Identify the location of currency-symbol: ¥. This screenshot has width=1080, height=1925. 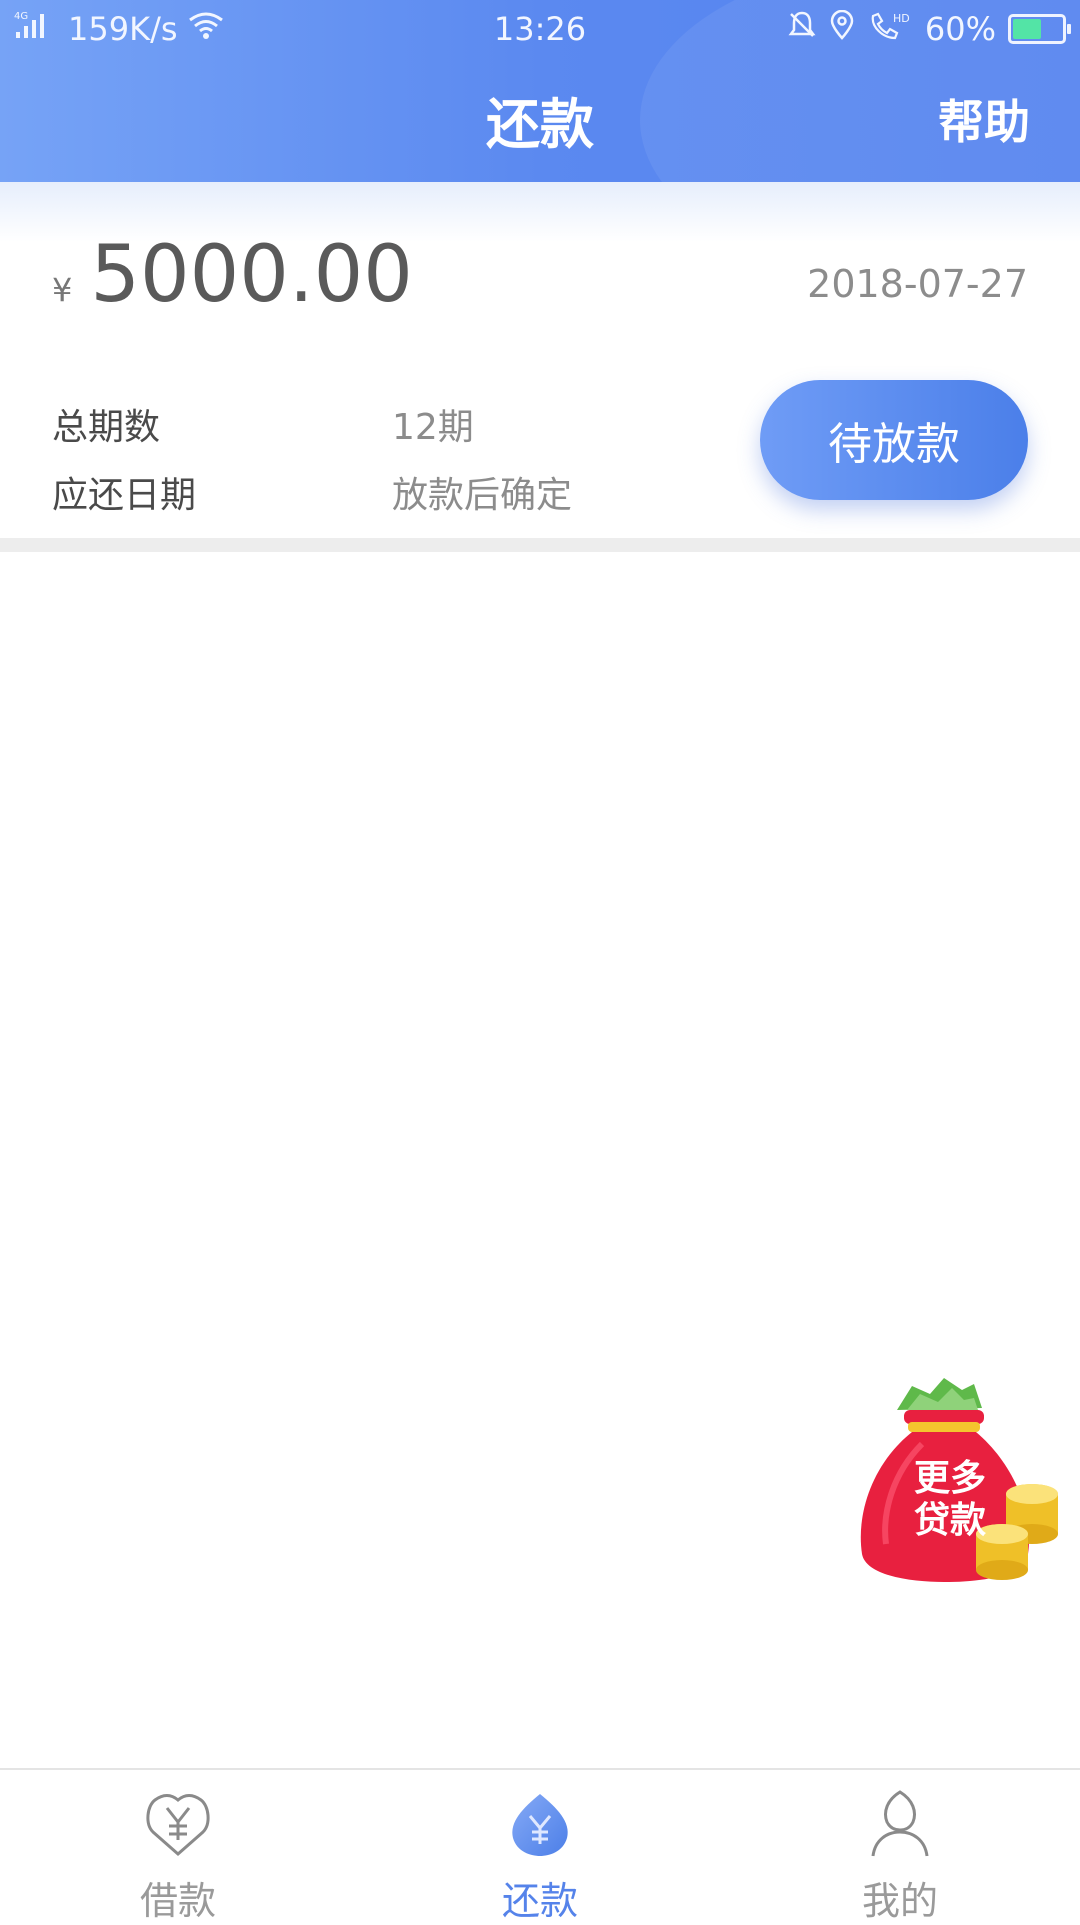
(62, 290).